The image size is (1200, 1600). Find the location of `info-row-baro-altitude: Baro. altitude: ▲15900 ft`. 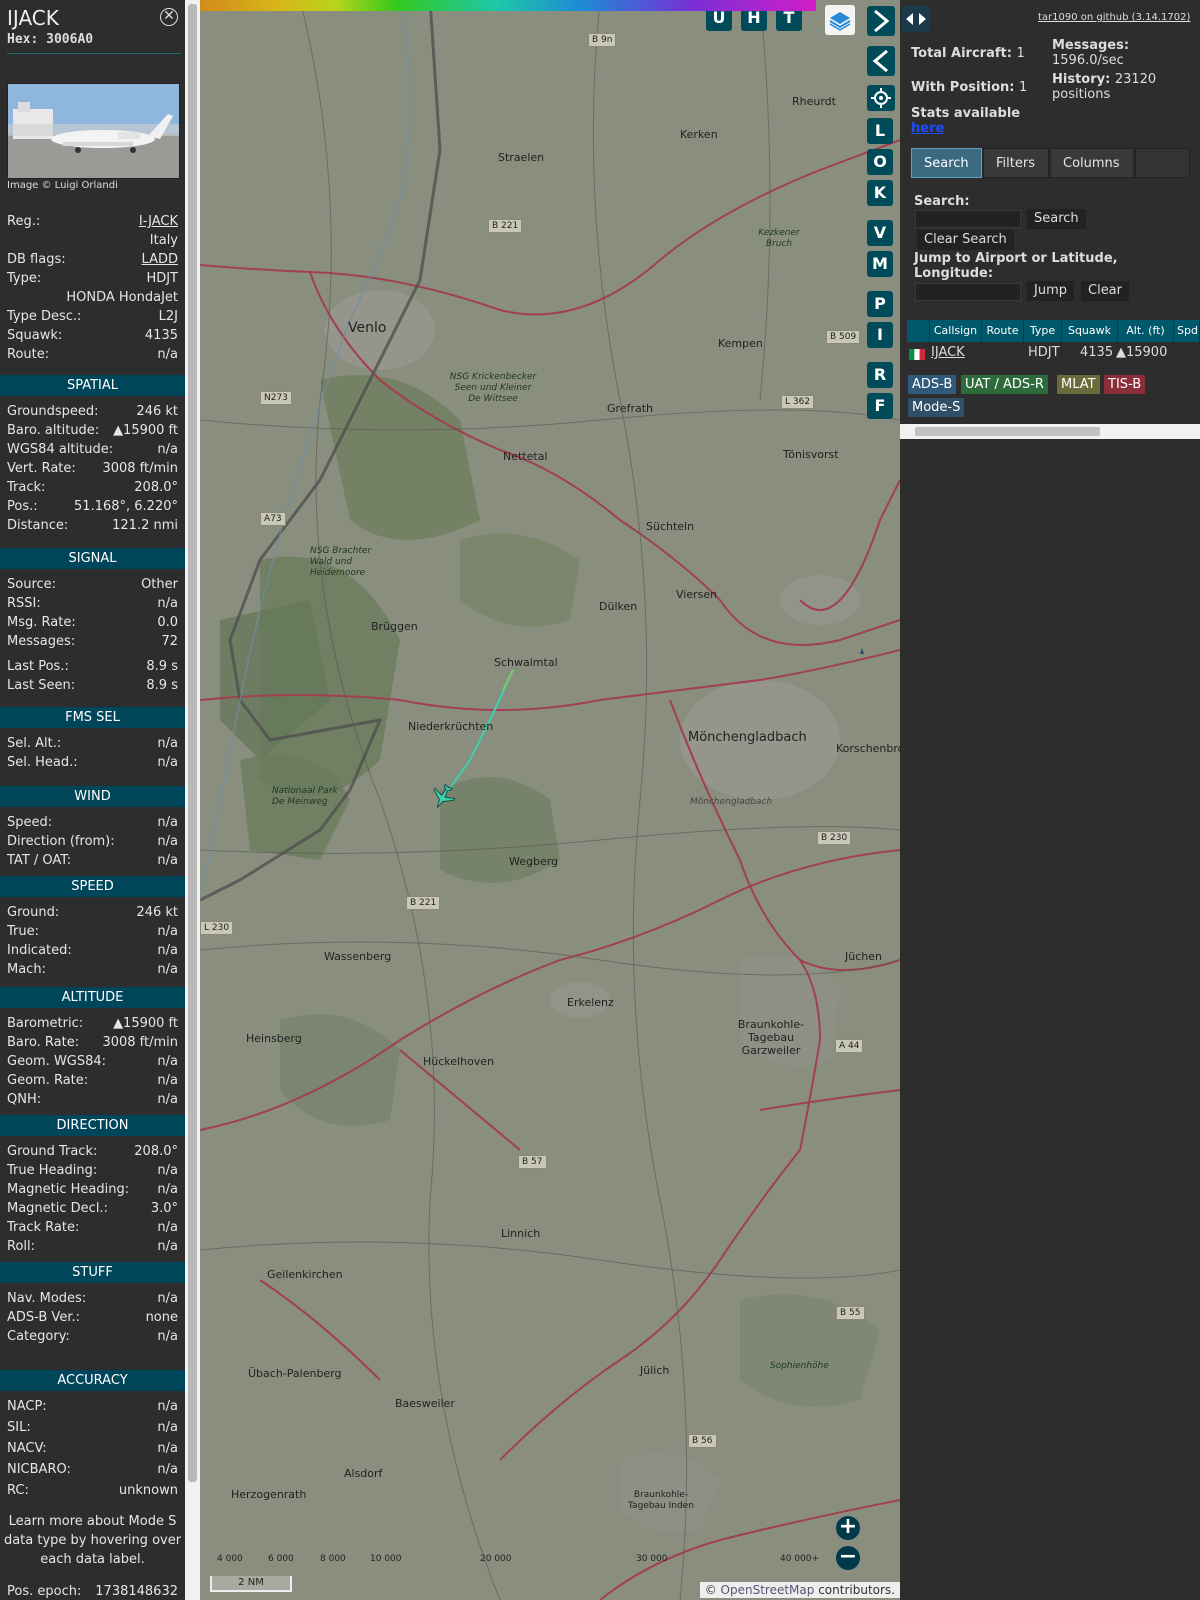

info-row-baro-altitude: Baro. altitude: ▲15900 ft is located at coordinates (92, 430).